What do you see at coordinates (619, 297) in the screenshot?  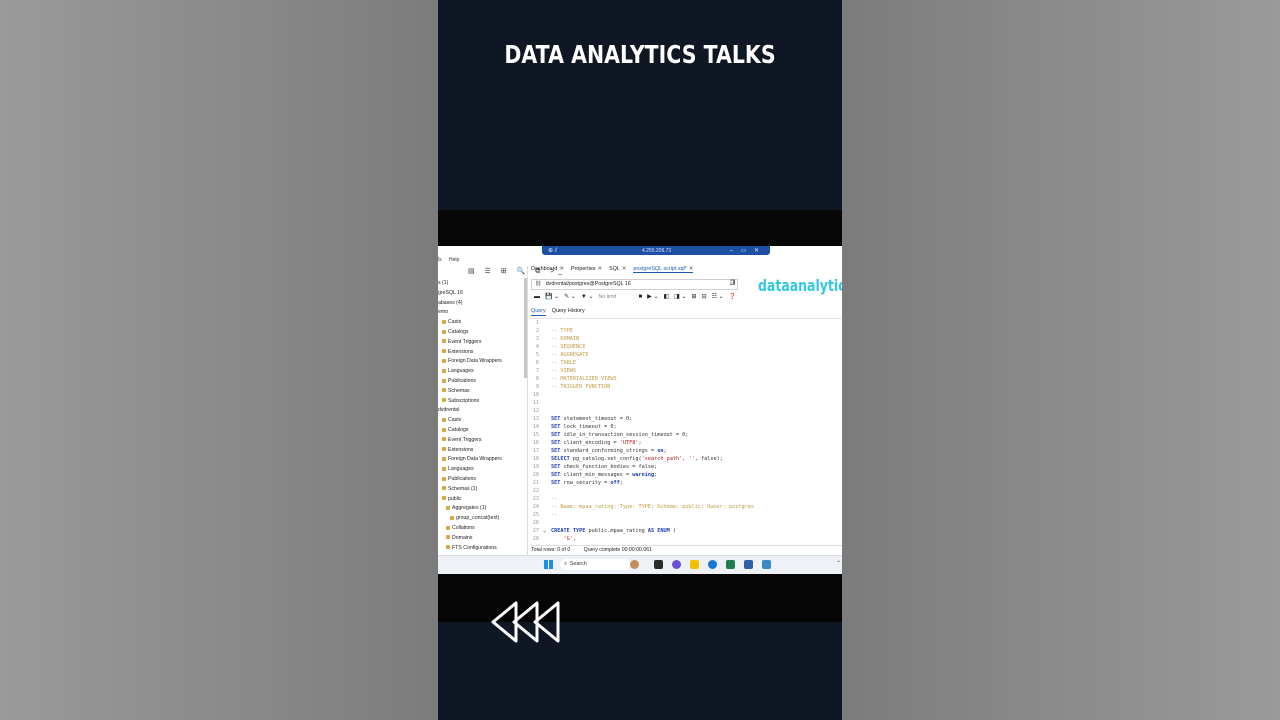 I see `row-limit-select: No limit` at bounding box center [619, 297].